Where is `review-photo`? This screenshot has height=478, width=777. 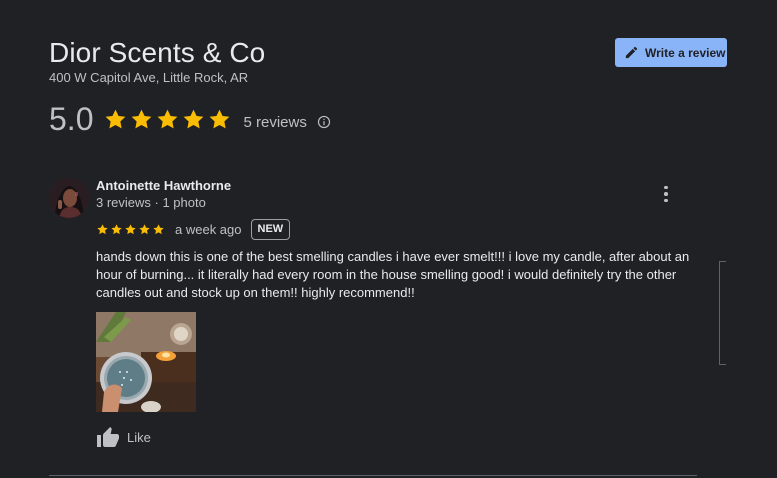 review-photo is located at coordinates (146, 362).